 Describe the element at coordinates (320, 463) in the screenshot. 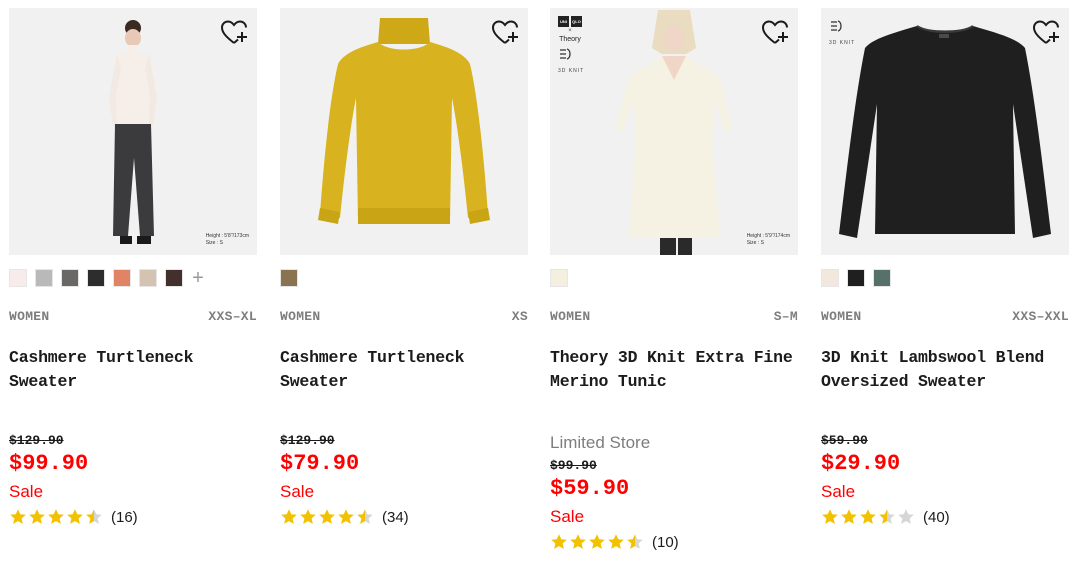

I see `sale-price: $79.90` at that location.